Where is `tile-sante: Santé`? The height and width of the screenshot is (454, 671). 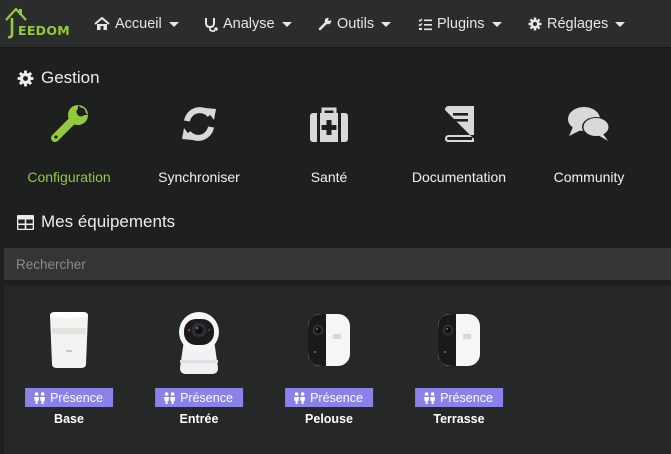
tile-sante: Santé is located at coordinates (329, 149).